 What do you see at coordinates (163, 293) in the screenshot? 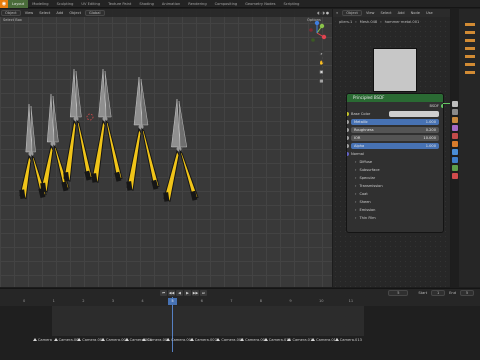
I see `playback-button: ⏮` at bounding box center [163, 293].